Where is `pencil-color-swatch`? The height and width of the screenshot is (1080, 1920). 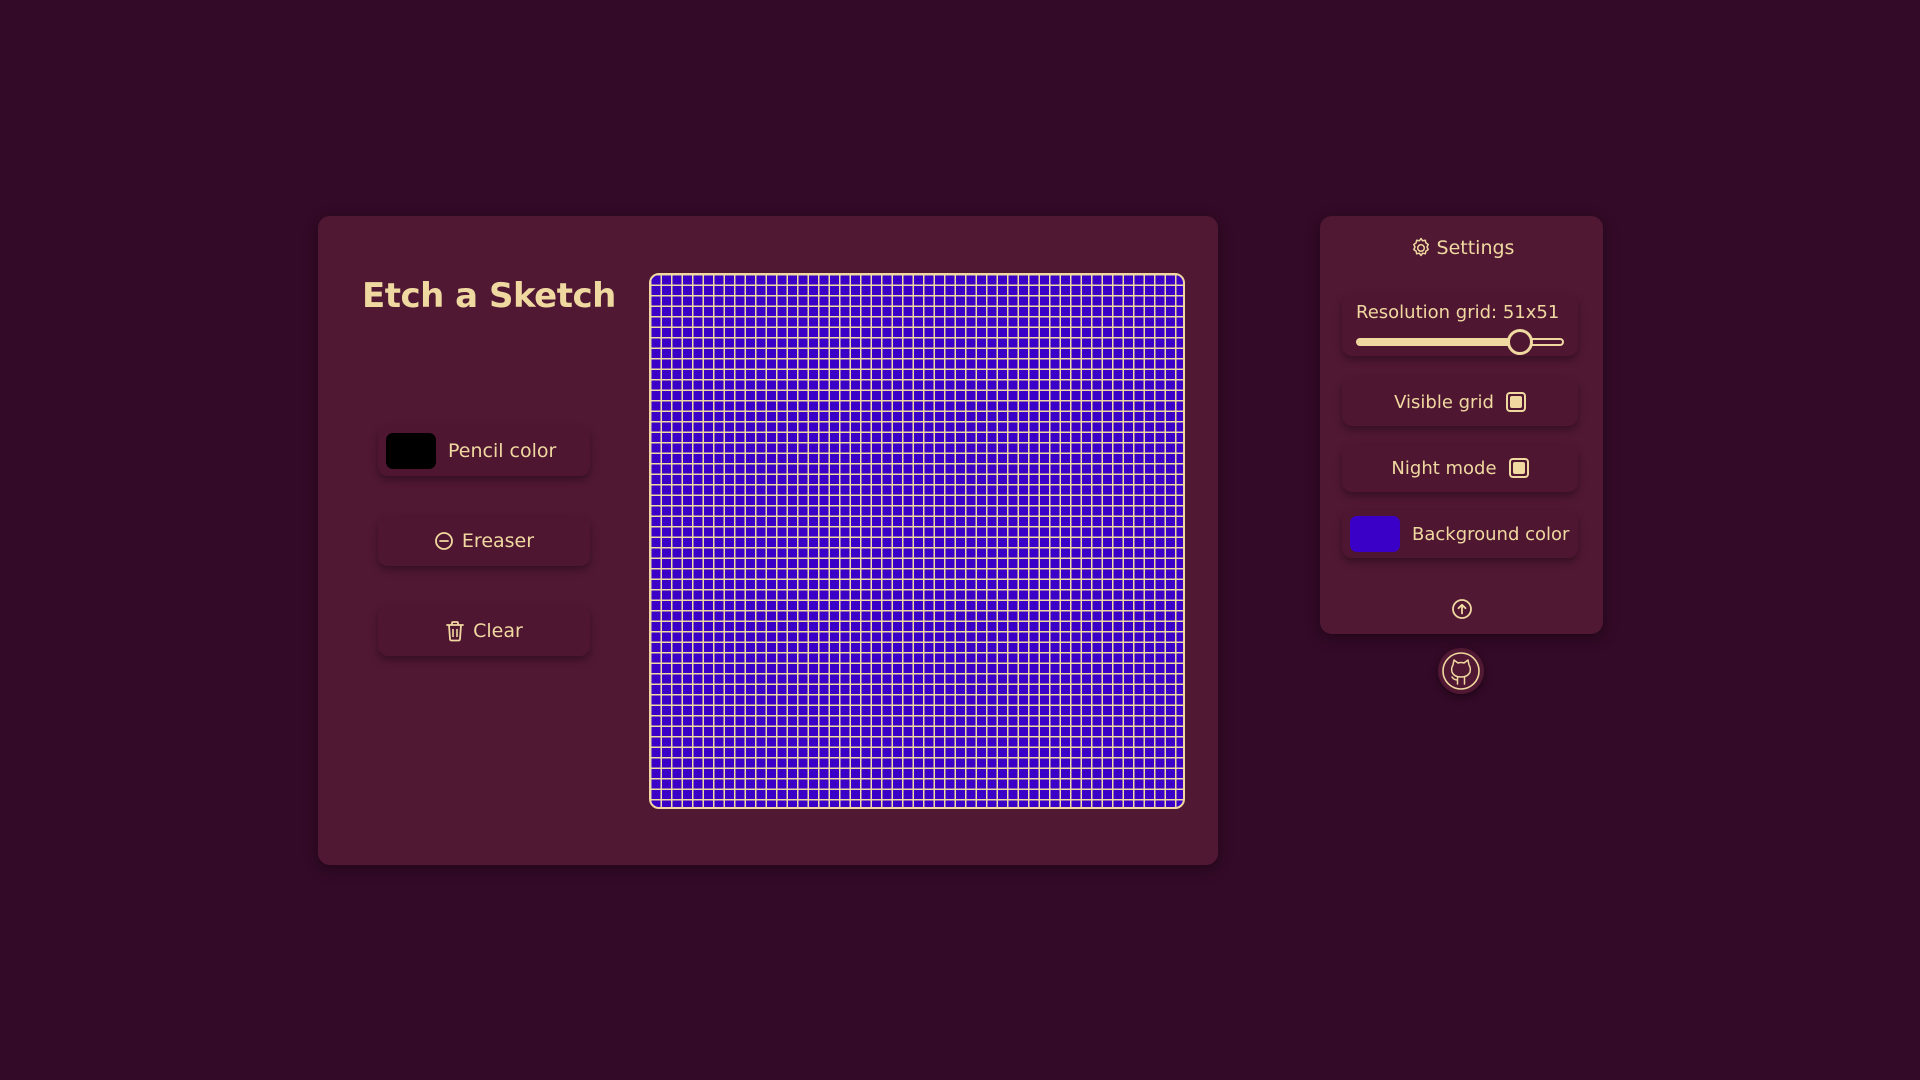 pencil-color-swatch is located at coordinates (411, 451).